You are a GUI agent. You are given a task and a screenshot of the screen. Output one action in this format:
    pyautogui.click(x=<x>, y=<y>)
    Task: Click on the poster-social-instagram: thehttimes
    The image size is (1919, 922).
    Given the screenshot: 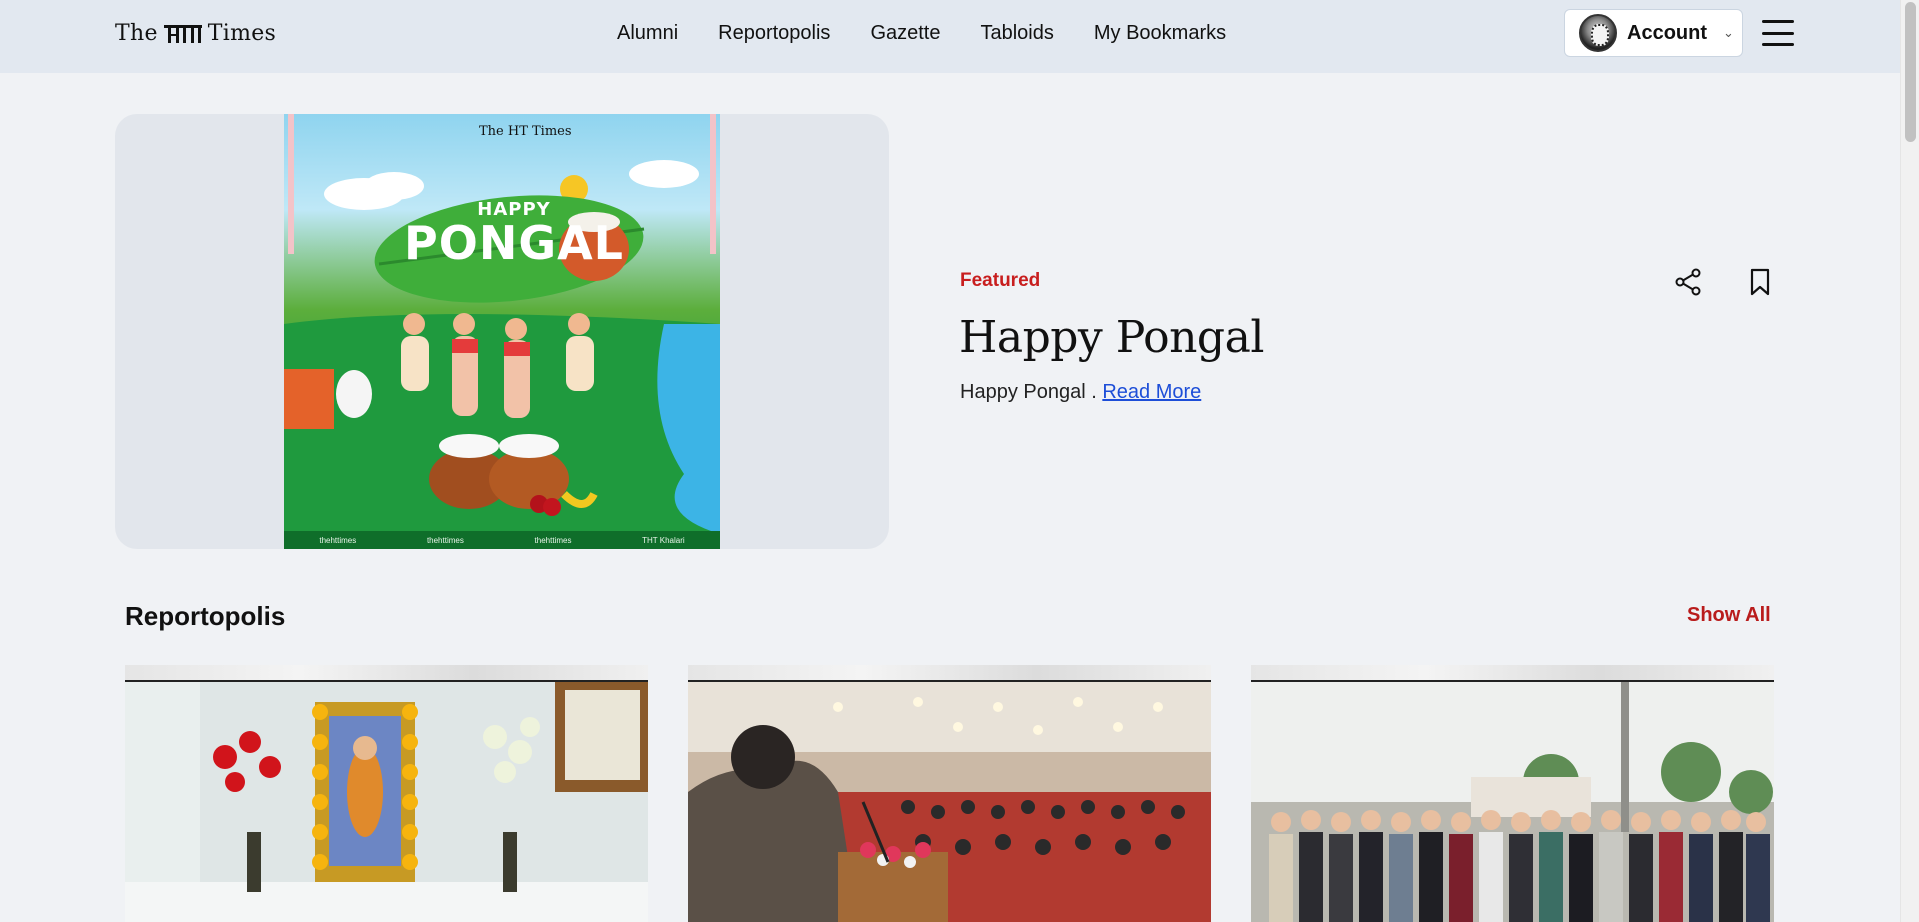 What is the action you would take?
    pyautogui.click(x=553, y=540)
    